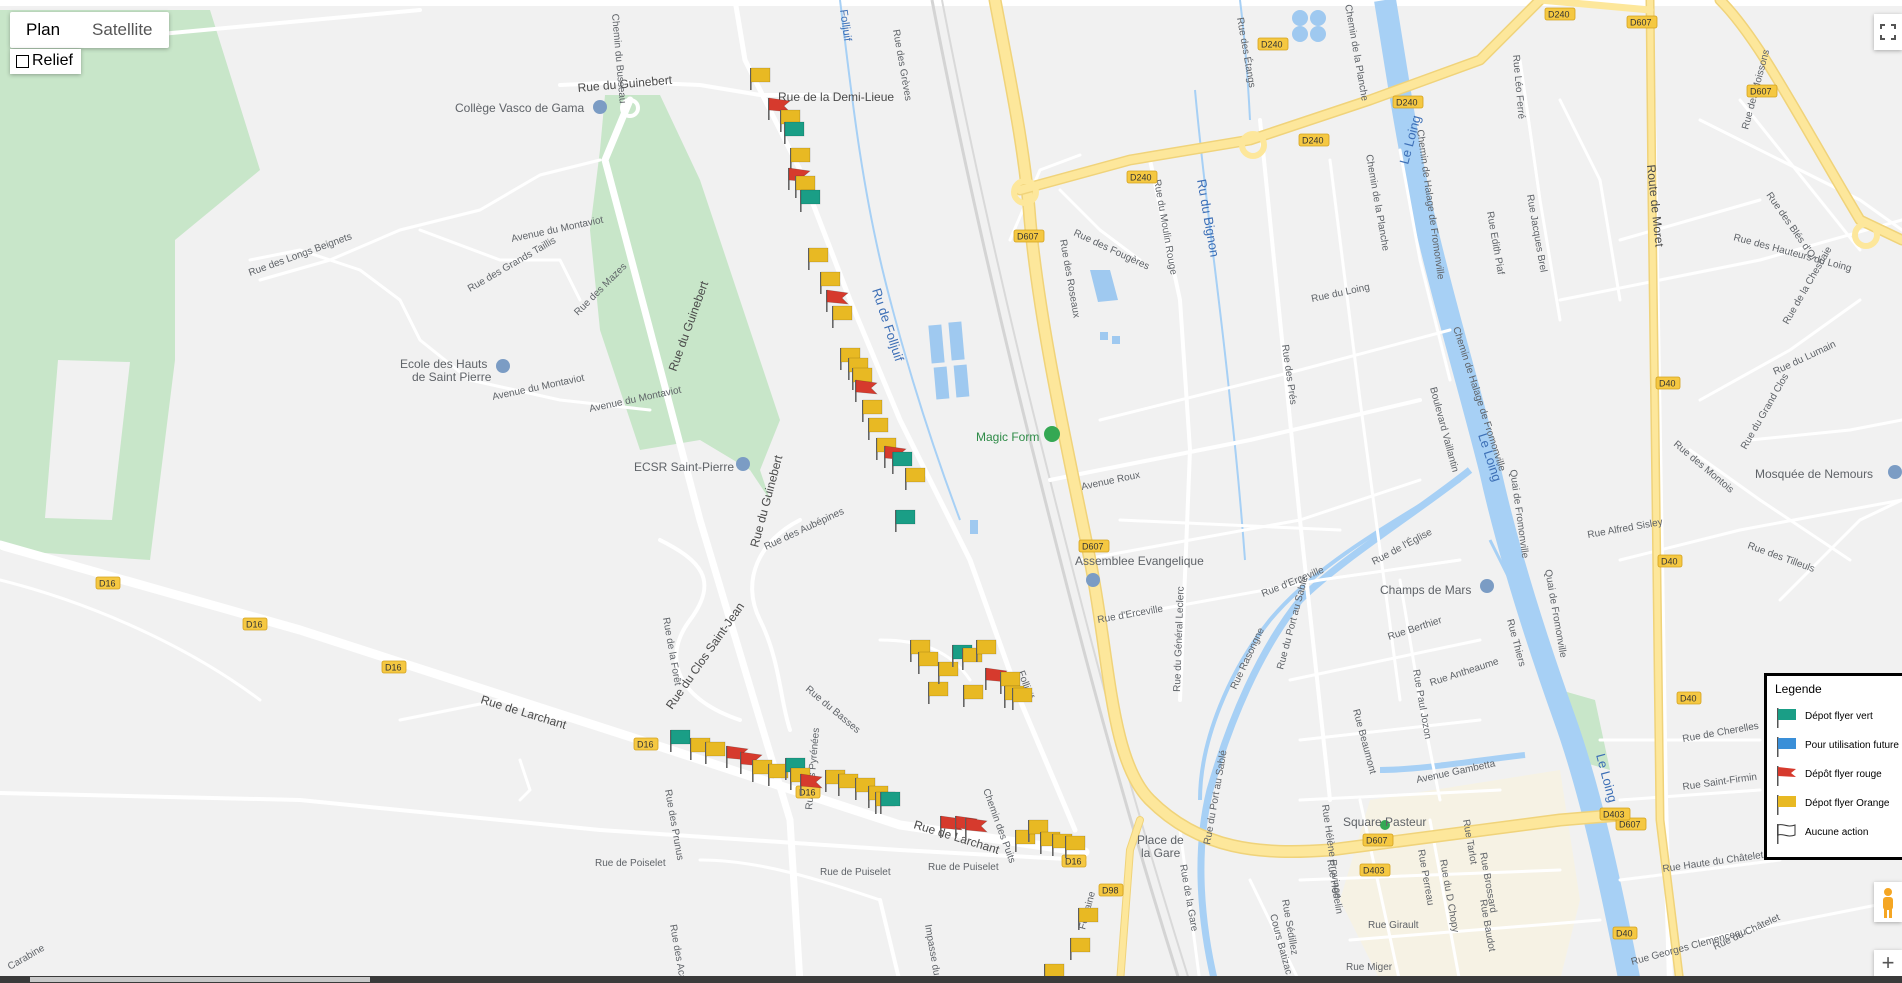 This screenshot has height=983, width=1902. Describe the element at coordinates (452, 377) in the screenshot. I see `poi-label: de Saint Pierre` at that location.